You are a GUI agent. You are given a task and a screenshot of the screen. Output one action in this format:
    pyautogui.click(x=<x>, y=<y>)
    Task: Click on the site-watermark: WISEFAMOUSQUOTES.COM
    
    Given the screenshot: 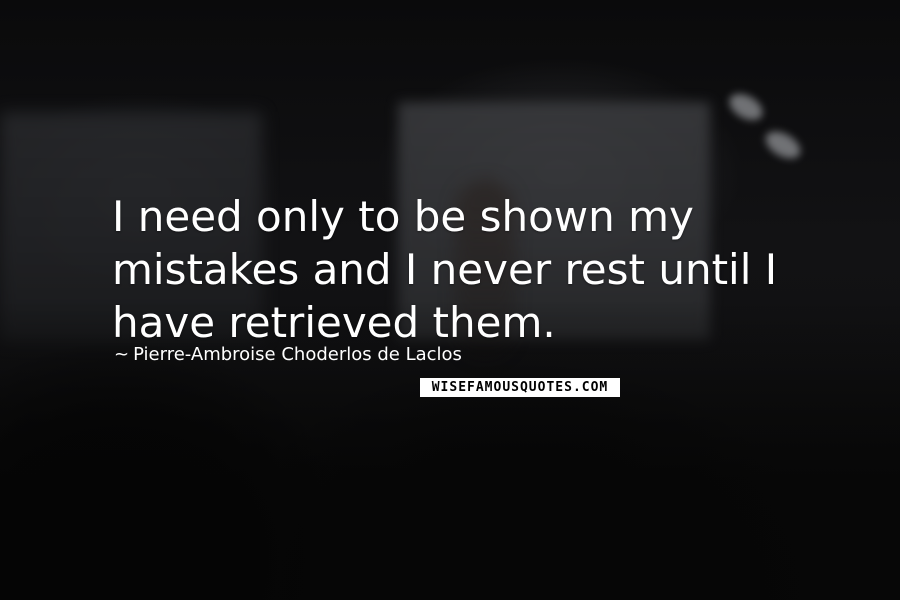 What is the action you would take?
    pyautogui.click(x=520, y=387)
    